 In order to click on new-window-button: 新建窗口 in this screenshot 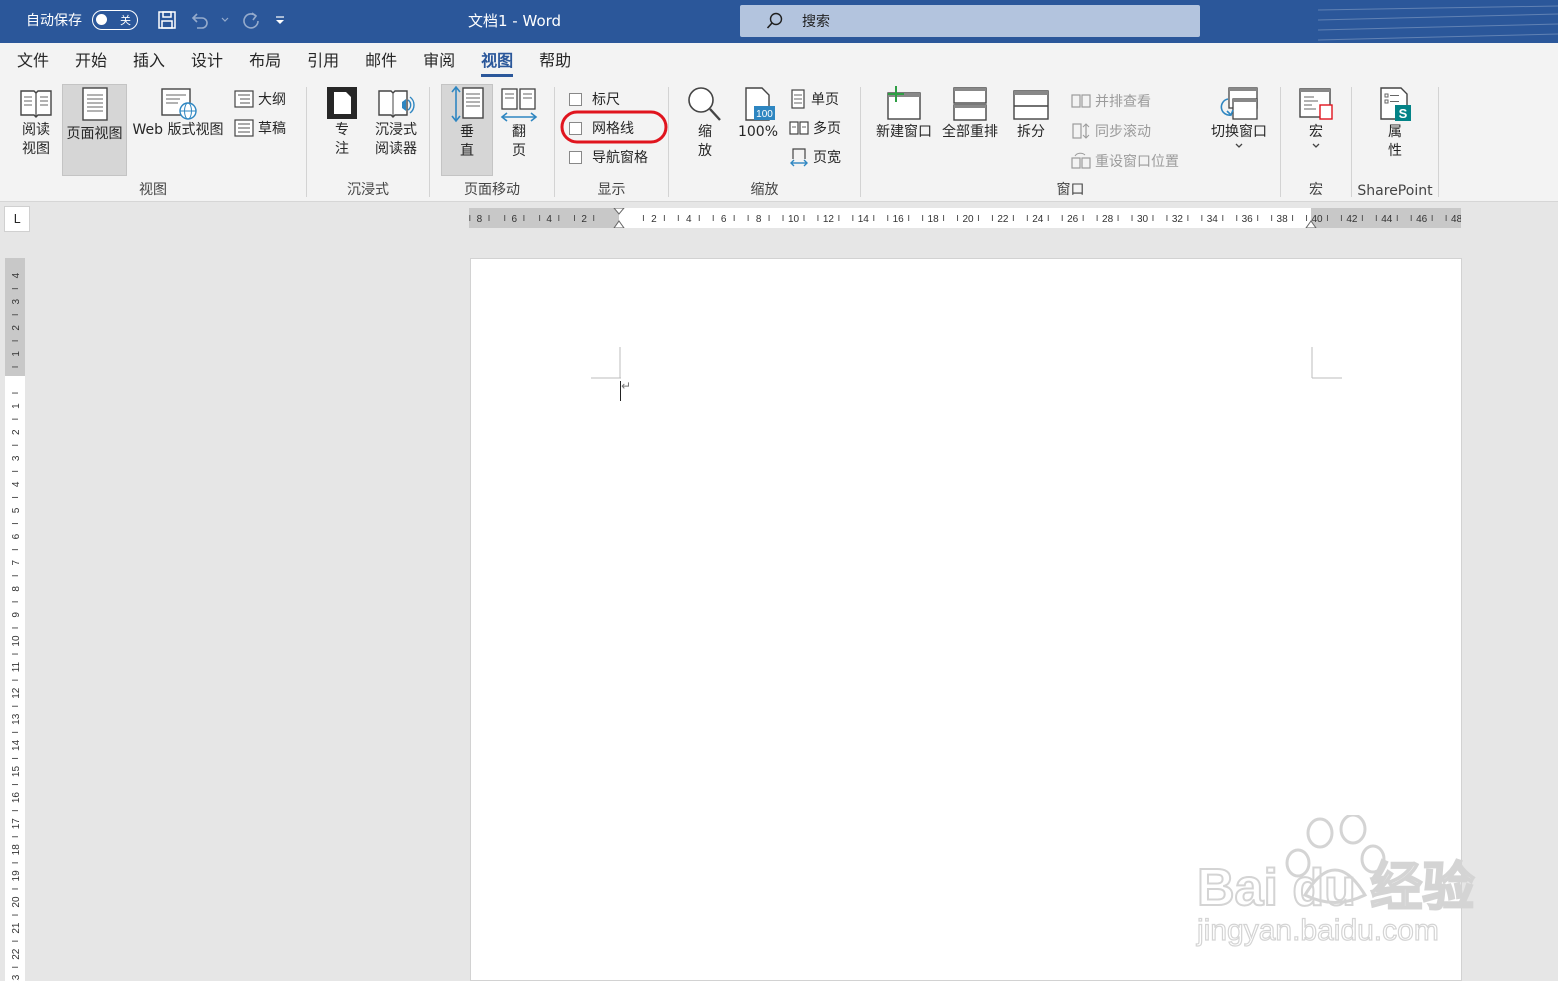, I will do `click(904, 131)`.